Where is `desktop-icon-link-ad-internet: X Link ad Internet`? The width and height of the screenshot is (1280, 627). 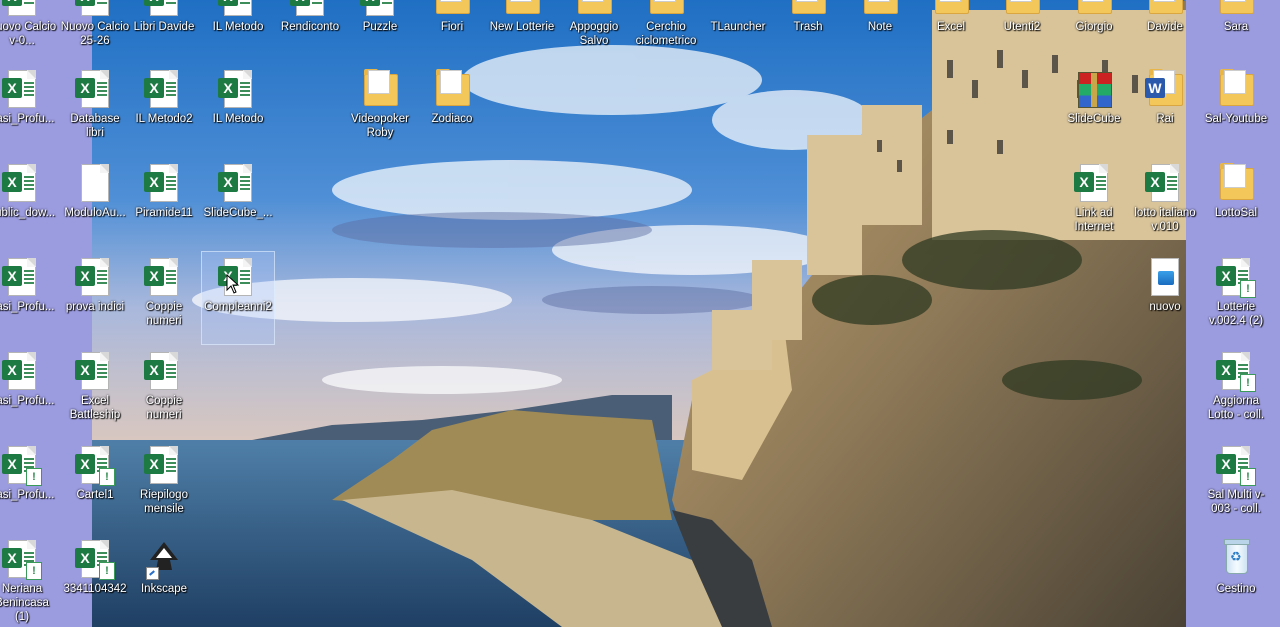 desktop-icon-link-ad-internet: X Link ad Internet is located at coordinates (1094, 204).